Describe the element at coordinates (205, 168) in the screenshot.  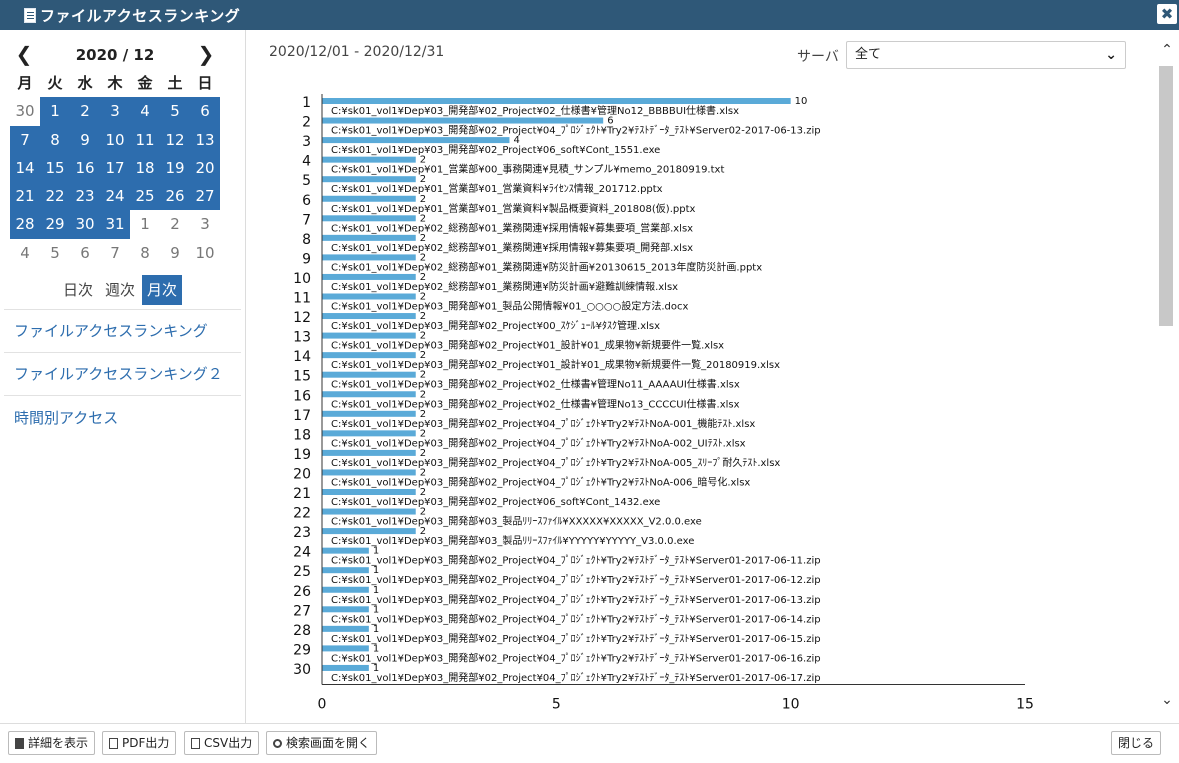
I see `calendar-day: 20` at that location.